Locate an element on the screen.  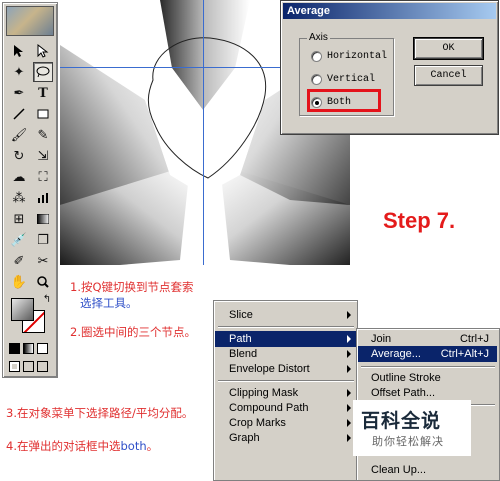
both-option-highlight is located at coordinates (344, 100).